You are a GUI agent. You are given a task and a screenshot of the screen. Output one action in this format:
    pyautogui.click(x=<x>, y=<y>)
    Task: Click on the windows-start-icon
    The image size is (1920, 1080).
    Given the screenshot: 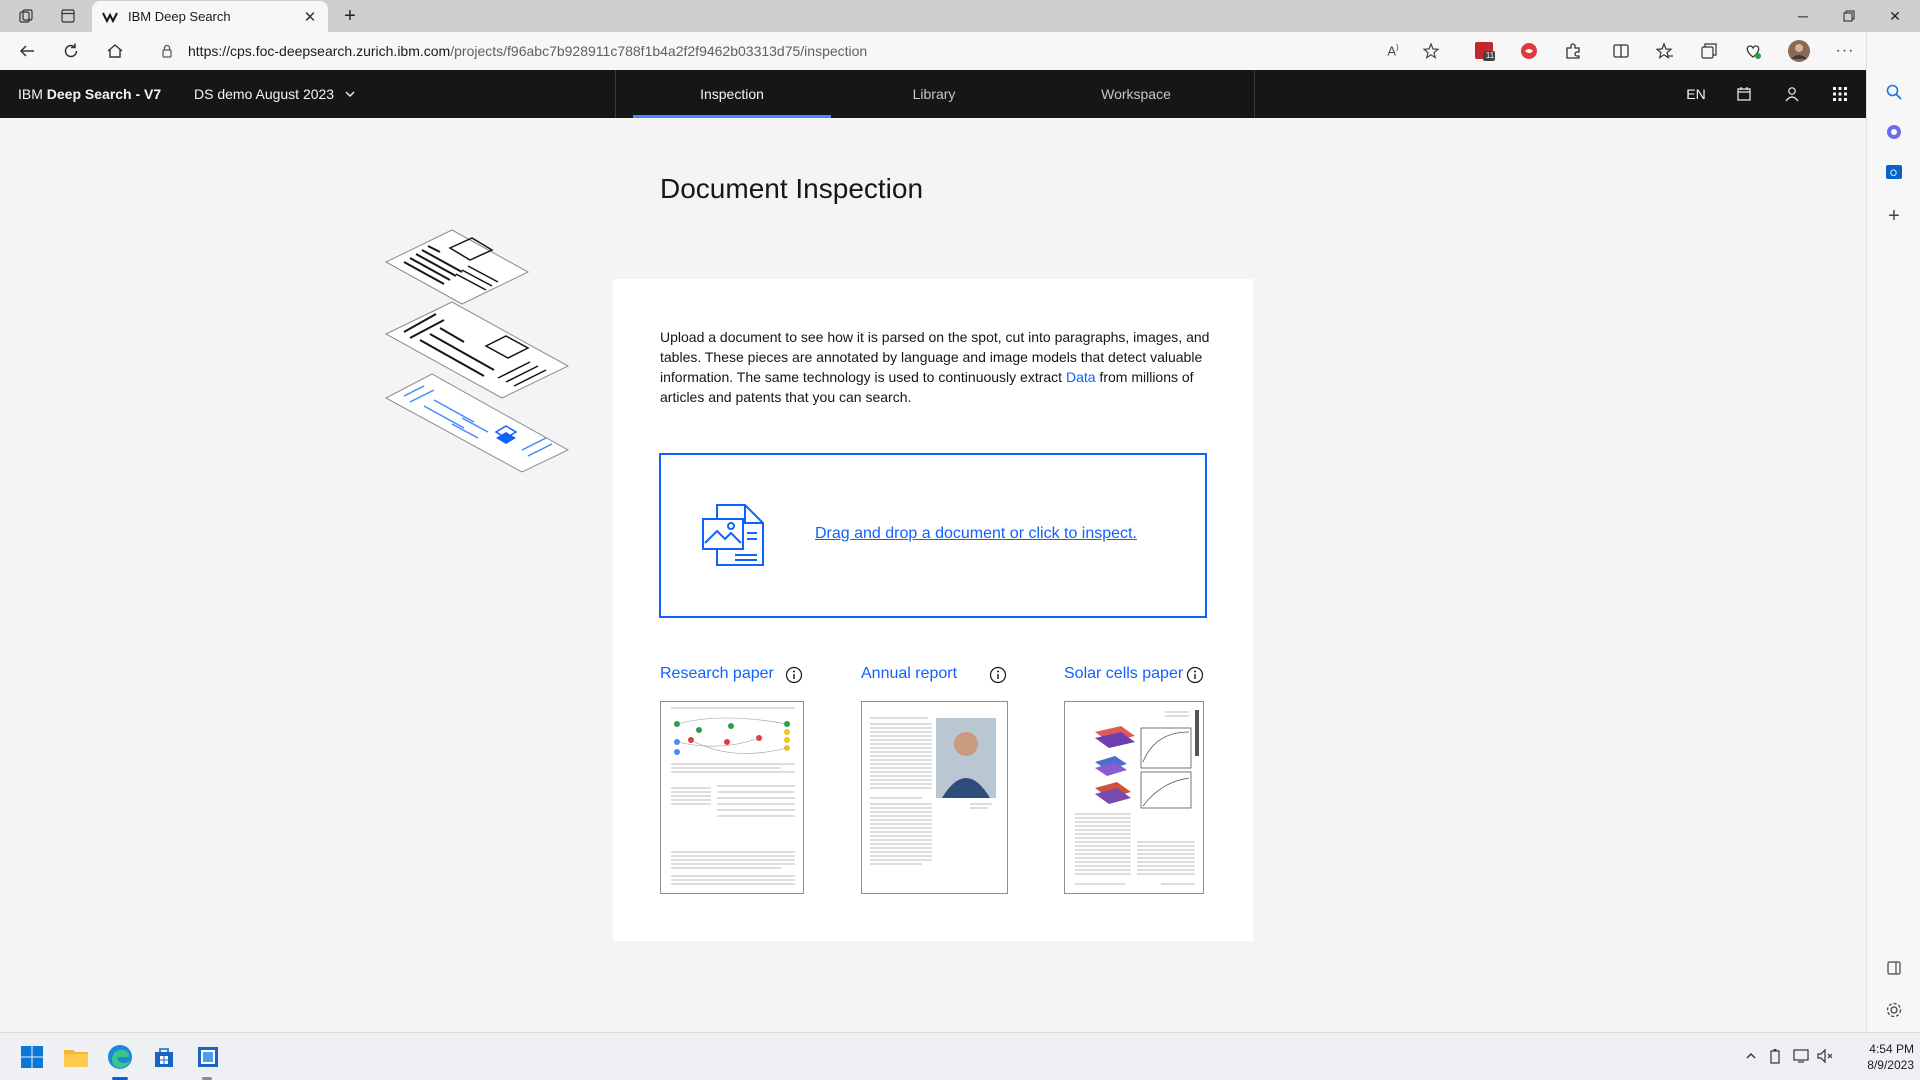 What is the action you would take?
    pyautogui.click(x=32, y=1057)
    